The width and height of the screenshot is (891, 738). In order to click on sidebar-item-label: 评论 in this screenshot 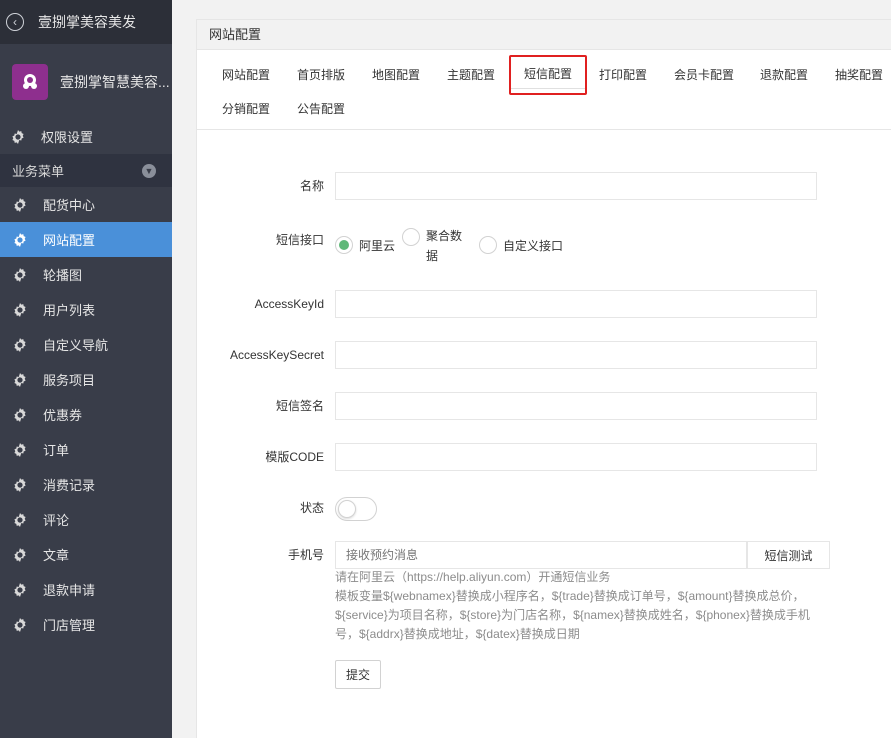, I will do `click(56, 520)`.